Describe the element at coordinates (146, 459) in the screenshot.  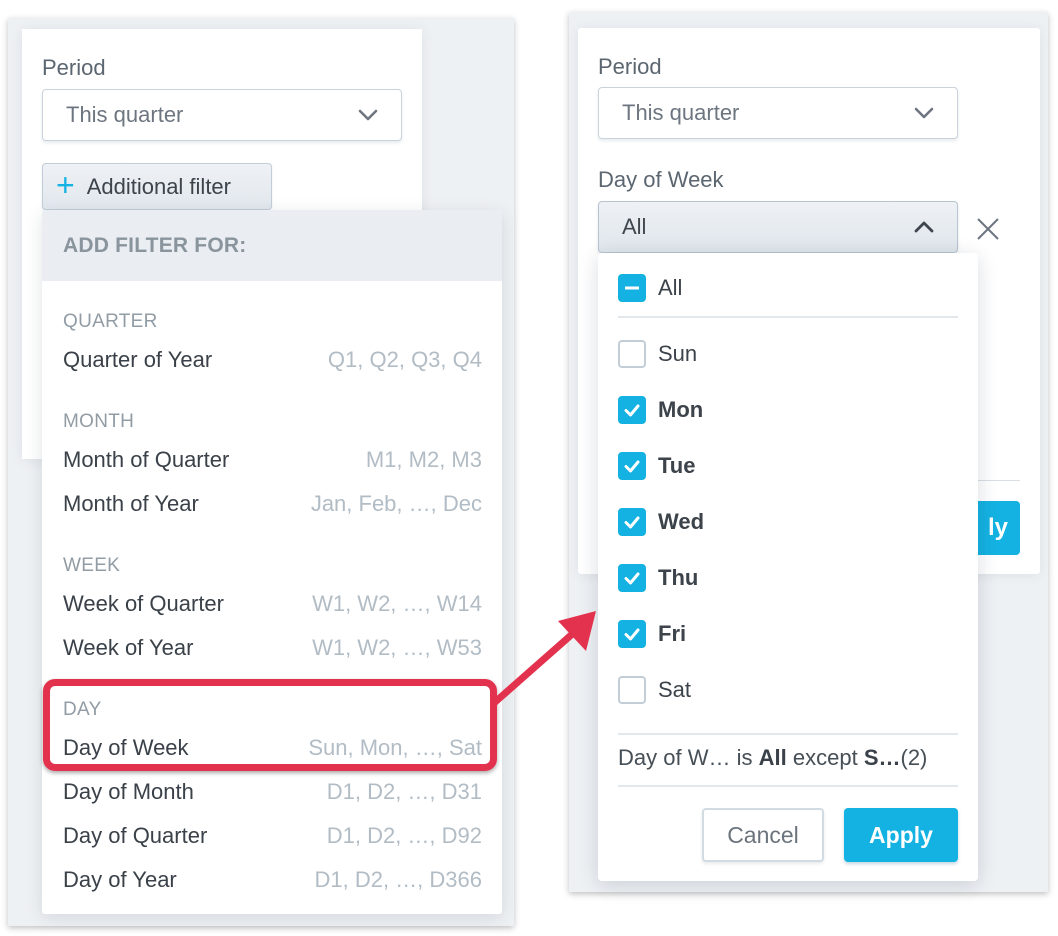
I see `option-name: Month of Quarter` at that location.